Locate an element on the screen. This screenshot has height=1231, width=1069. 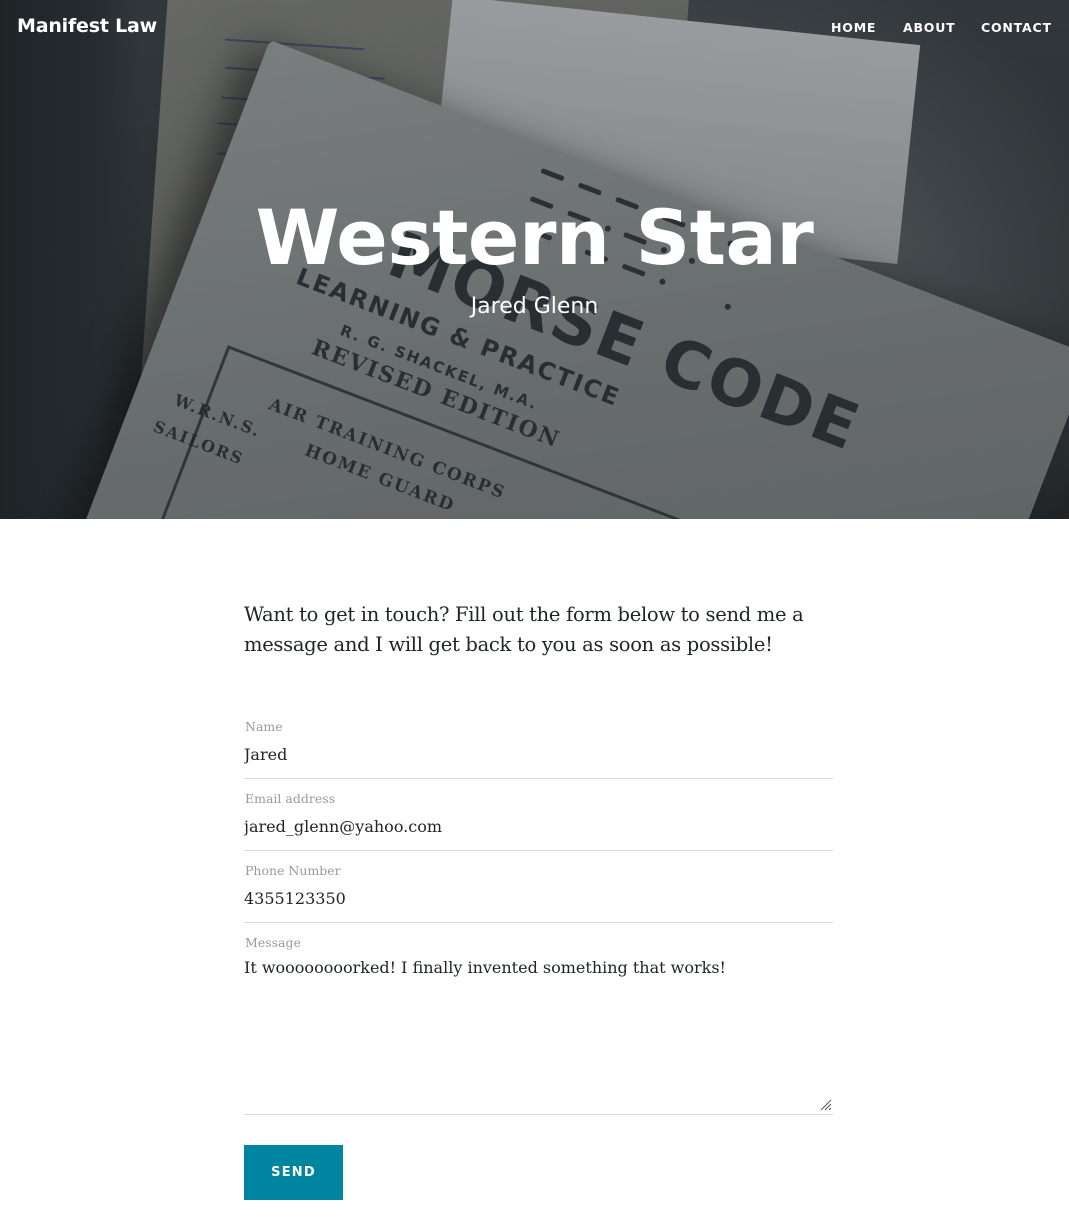
resize-grip-icon is located at coordinates (826, 1105).